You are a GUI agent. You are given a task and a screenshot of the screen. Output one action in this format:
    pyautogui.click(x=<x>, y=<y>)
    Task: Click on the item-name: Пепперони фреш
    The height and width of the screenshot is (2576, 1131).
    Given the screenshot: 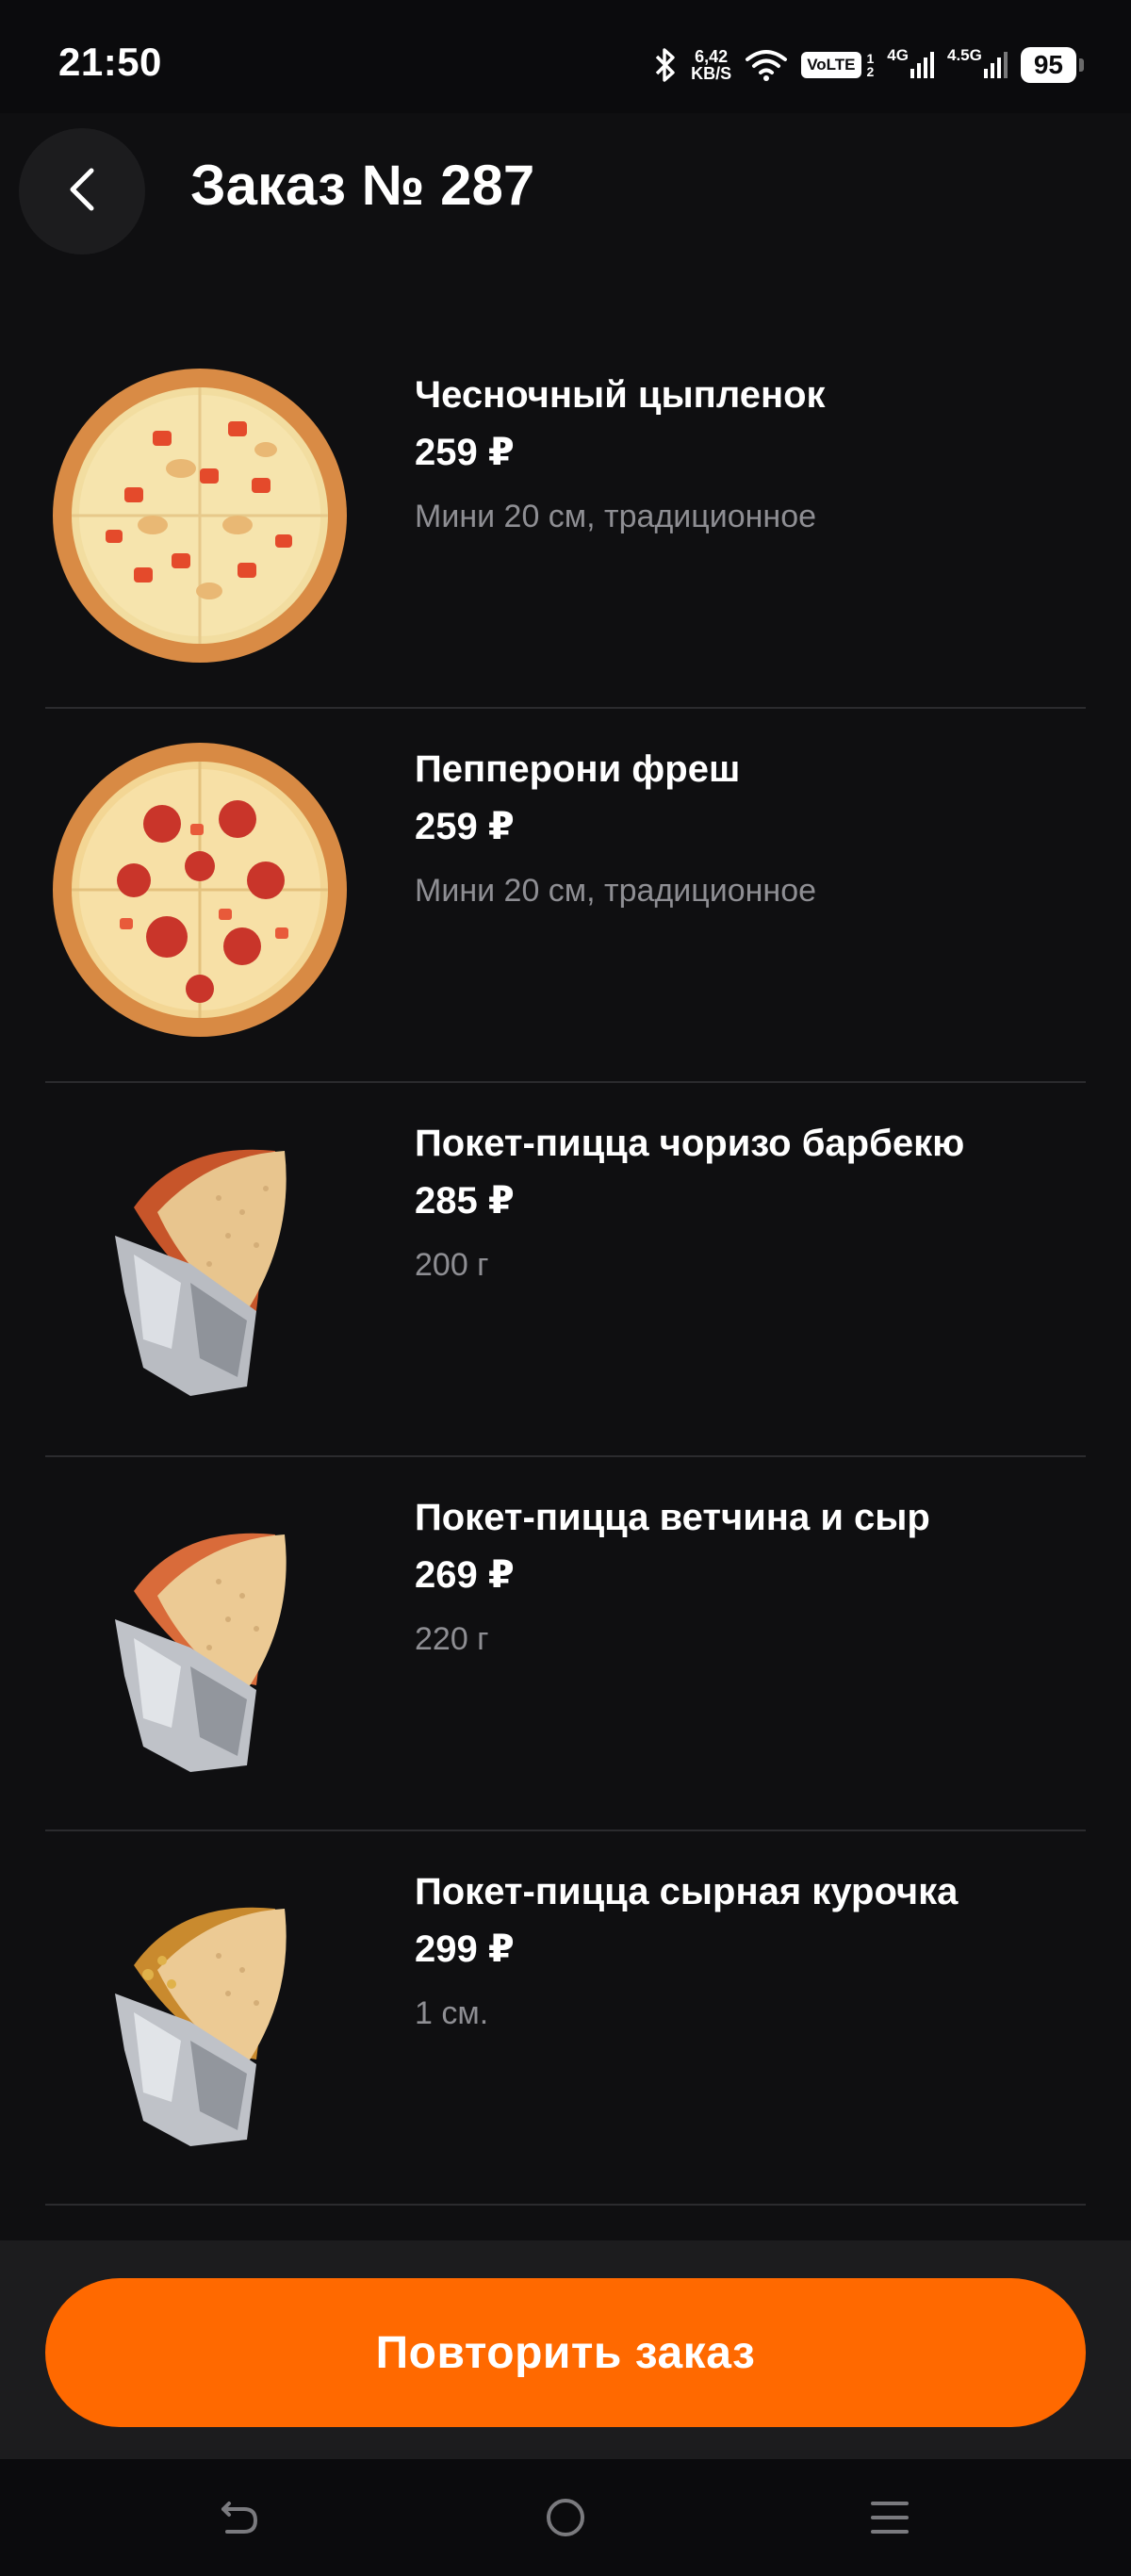 What is the action you would take?
    pyautogui.click(x=578, y=769)
    